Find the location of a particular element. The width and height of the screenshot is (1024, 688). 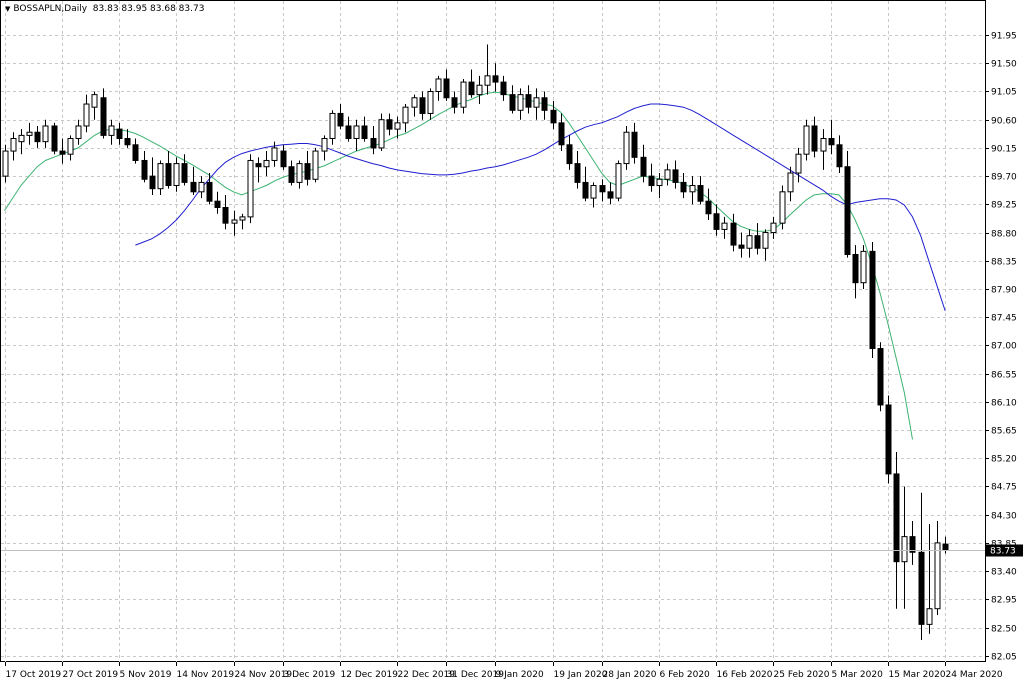

y-tick-label: 87.00 is located at coordinates (1004, 347).